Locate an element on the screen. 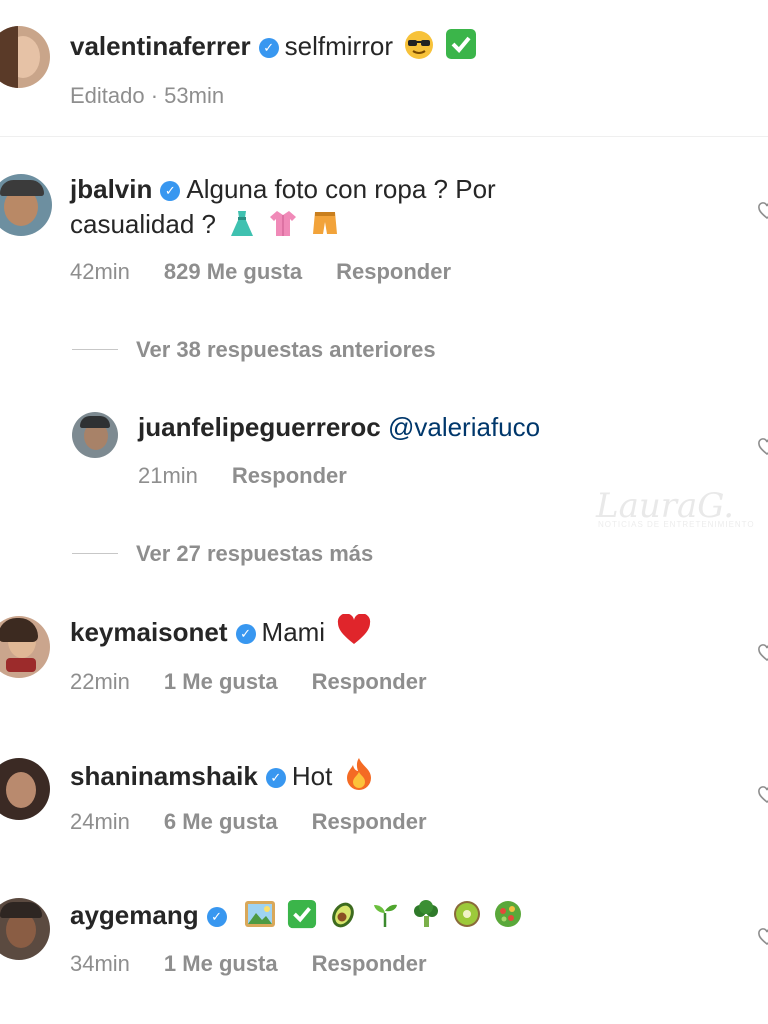 This screenshot has height=1024, width=768. reply-username: juanfelipeguerreroc is located at coordinates (259, 427).